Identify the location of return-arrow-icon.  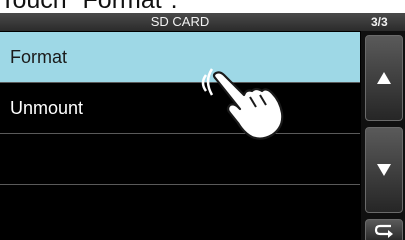
(383, 231).